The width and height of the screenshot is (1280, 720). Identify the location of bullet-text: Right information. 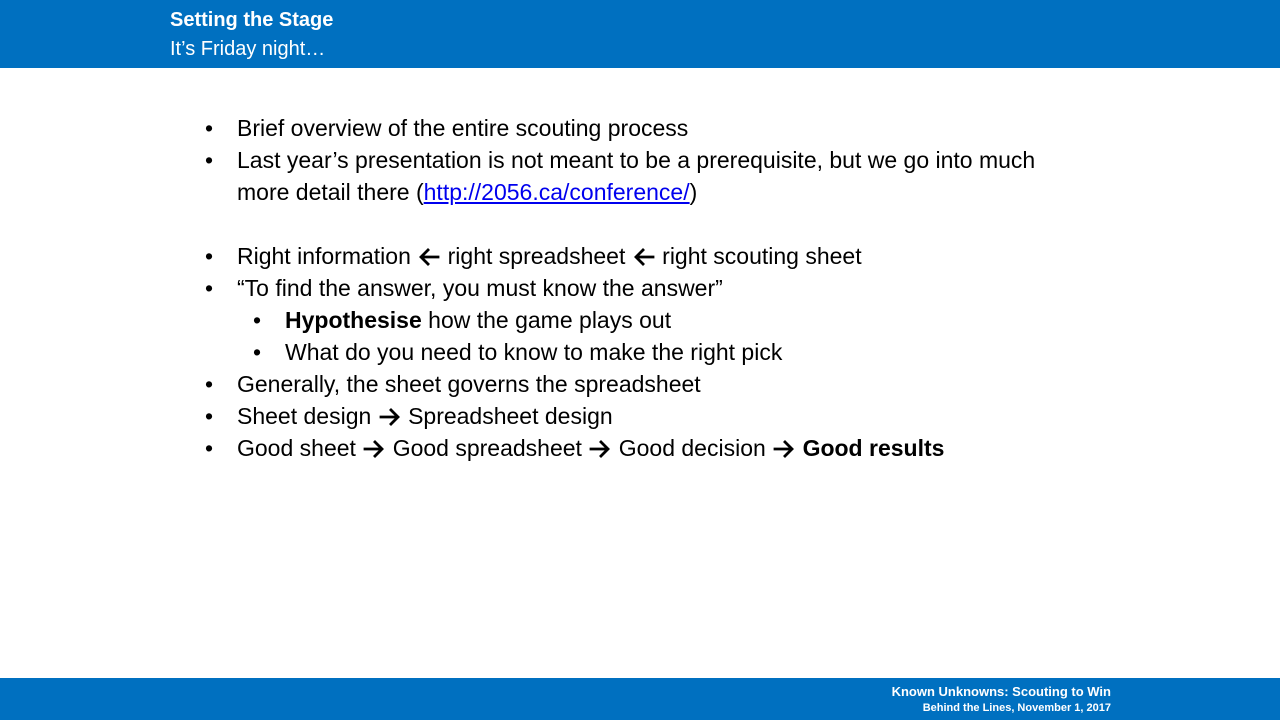
(324, 256).